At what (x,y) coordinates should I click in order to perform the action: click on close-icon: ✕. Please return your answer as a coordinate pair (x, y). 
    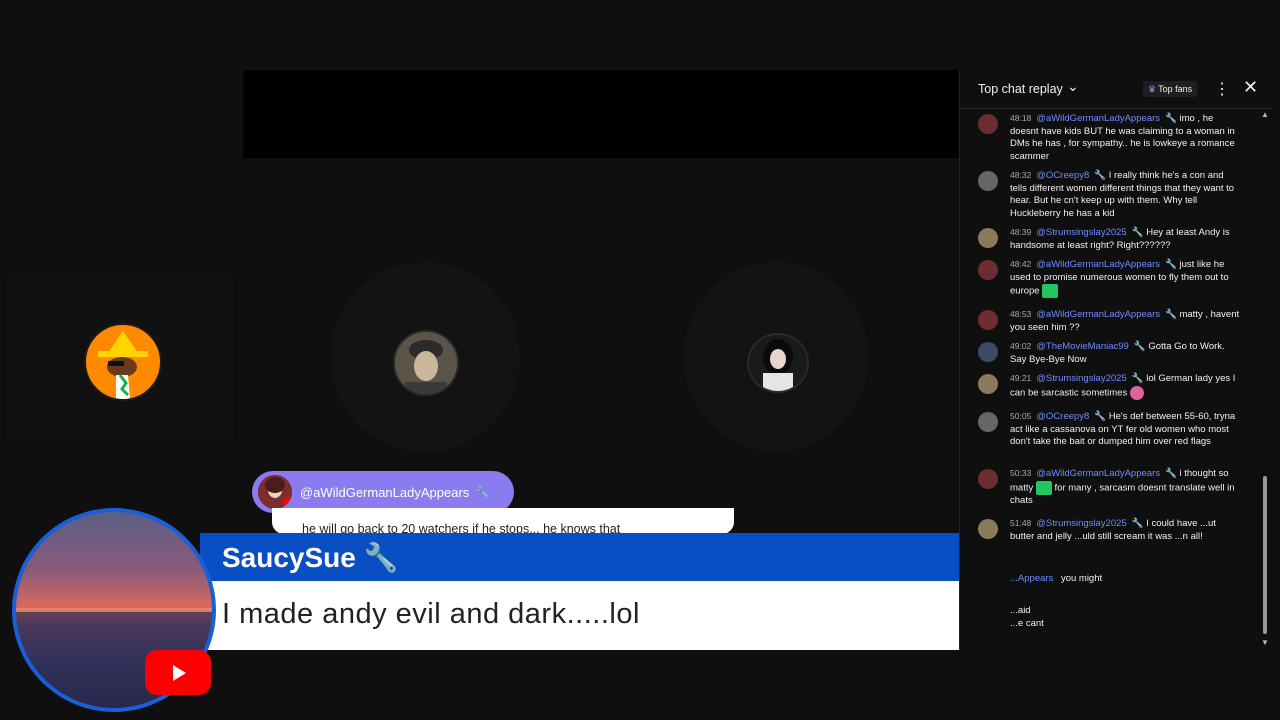
    Looking at the image, I should click on (1250, 87).